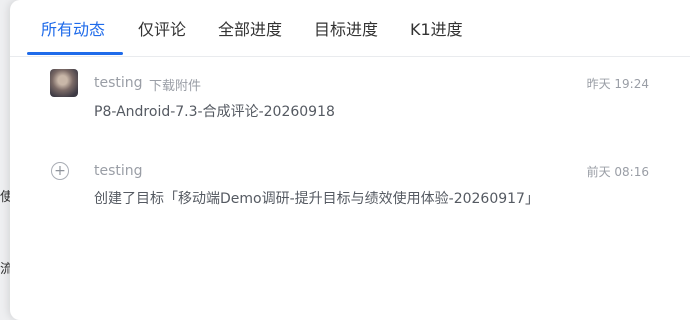 The height and width of the screenshot is (320, 690). What do you see at coordinates (5, 269) in the screenshot?
I see `background-text-fragment: 流` at bounding box center [5, 269].